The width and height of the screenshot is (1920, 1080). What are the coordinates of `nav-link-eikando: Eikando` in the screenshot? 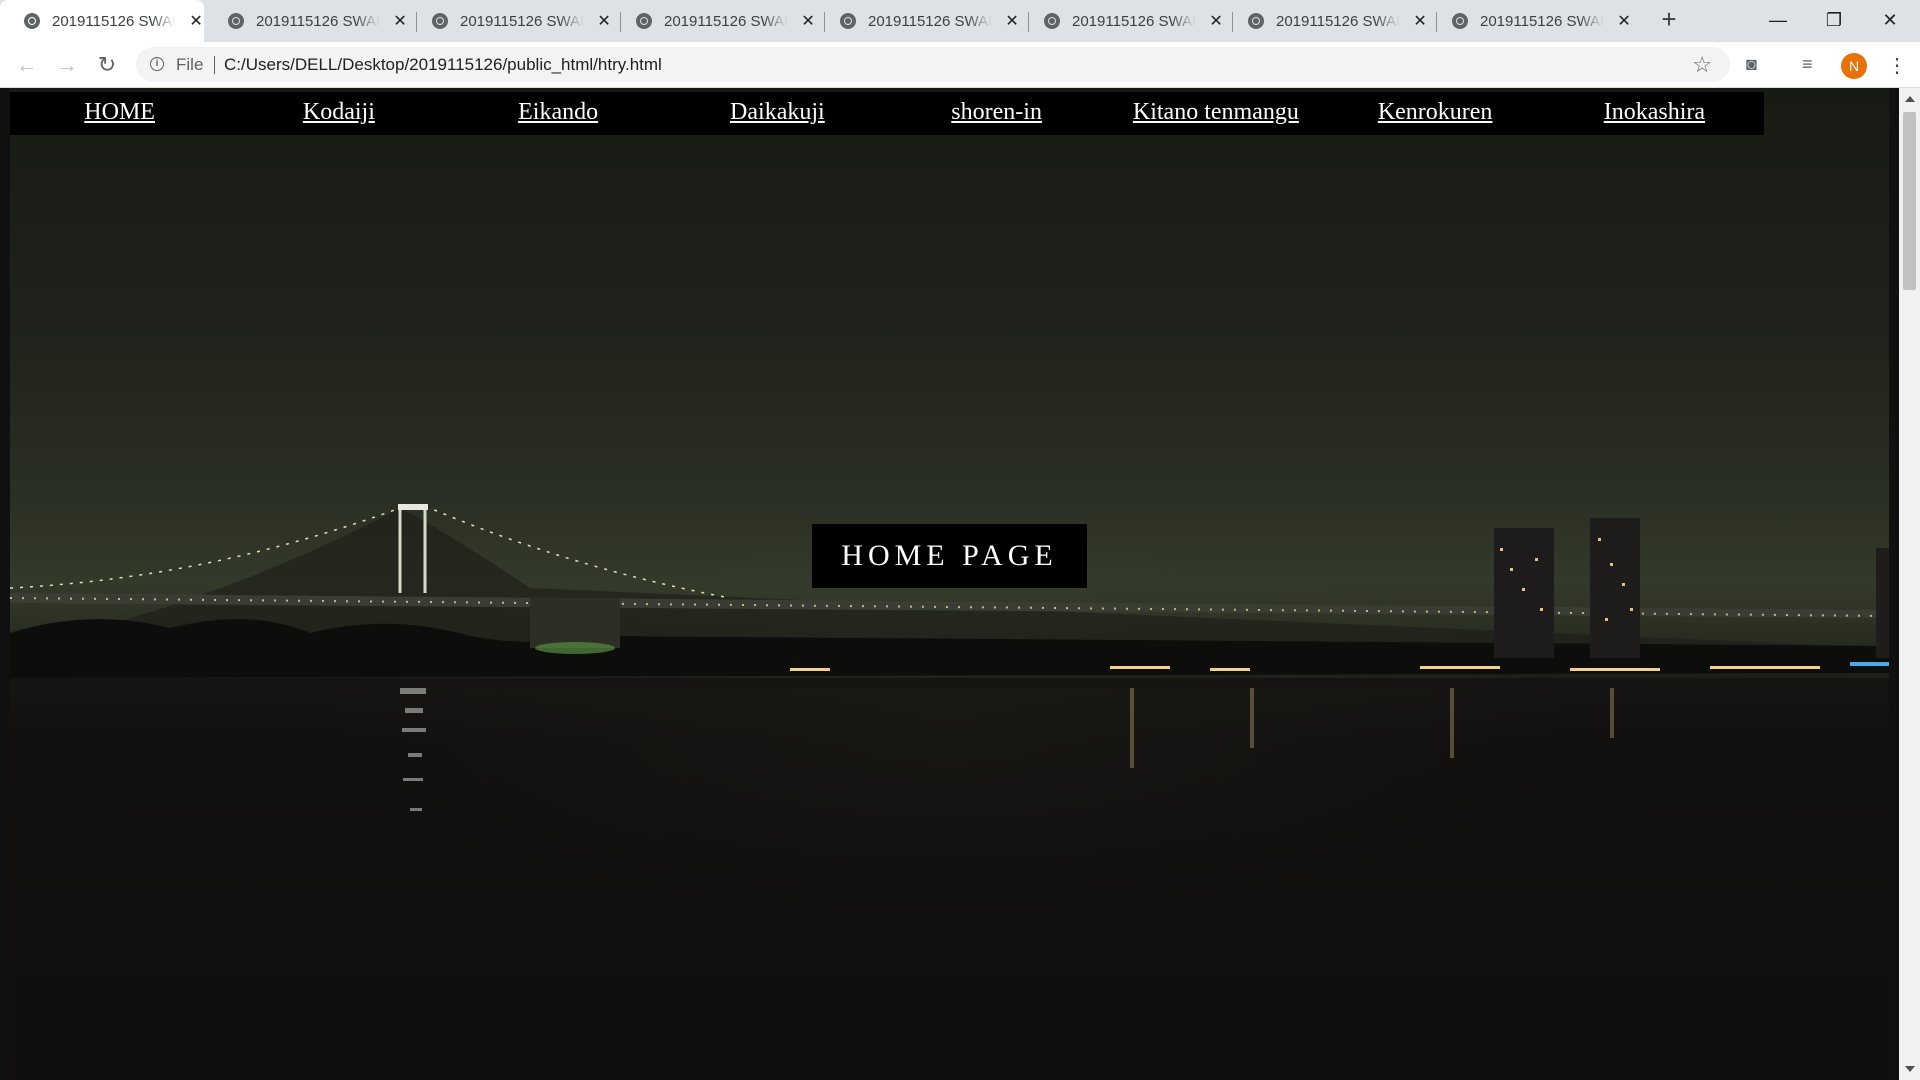 It's located at (558, 113).